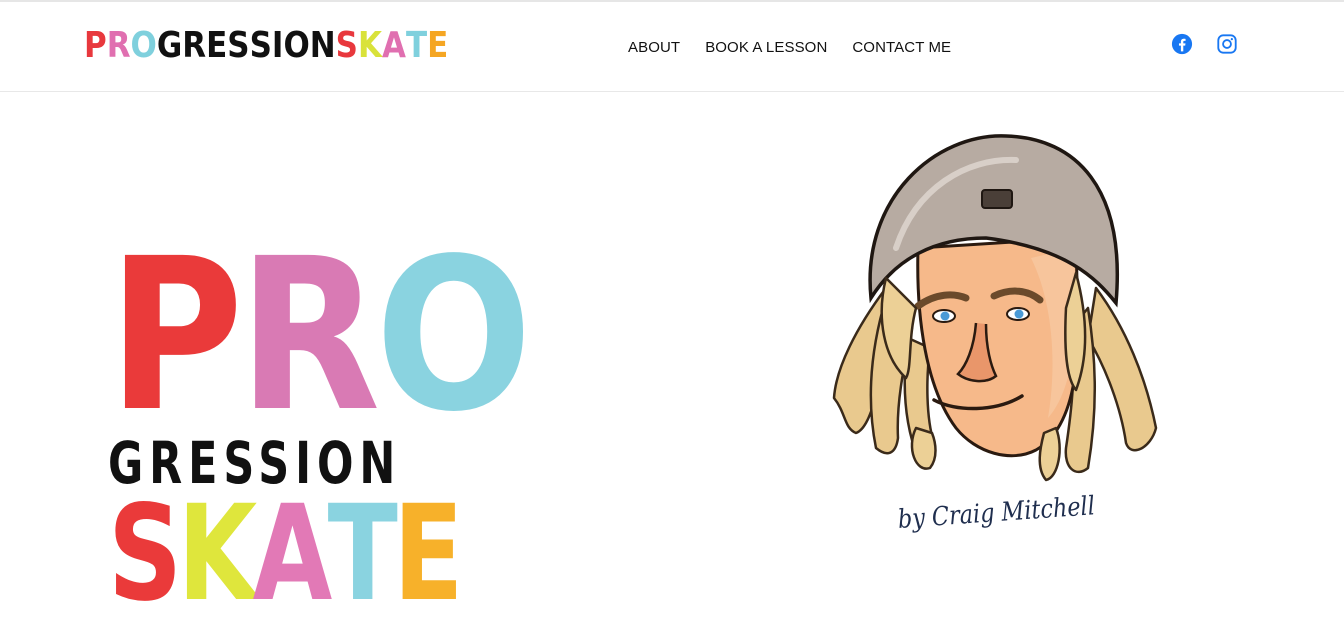 The image size is (1344, 631). Describe the element at coordinates (169, 45) in the screenshot. I see `logo-letter: G` at that location.